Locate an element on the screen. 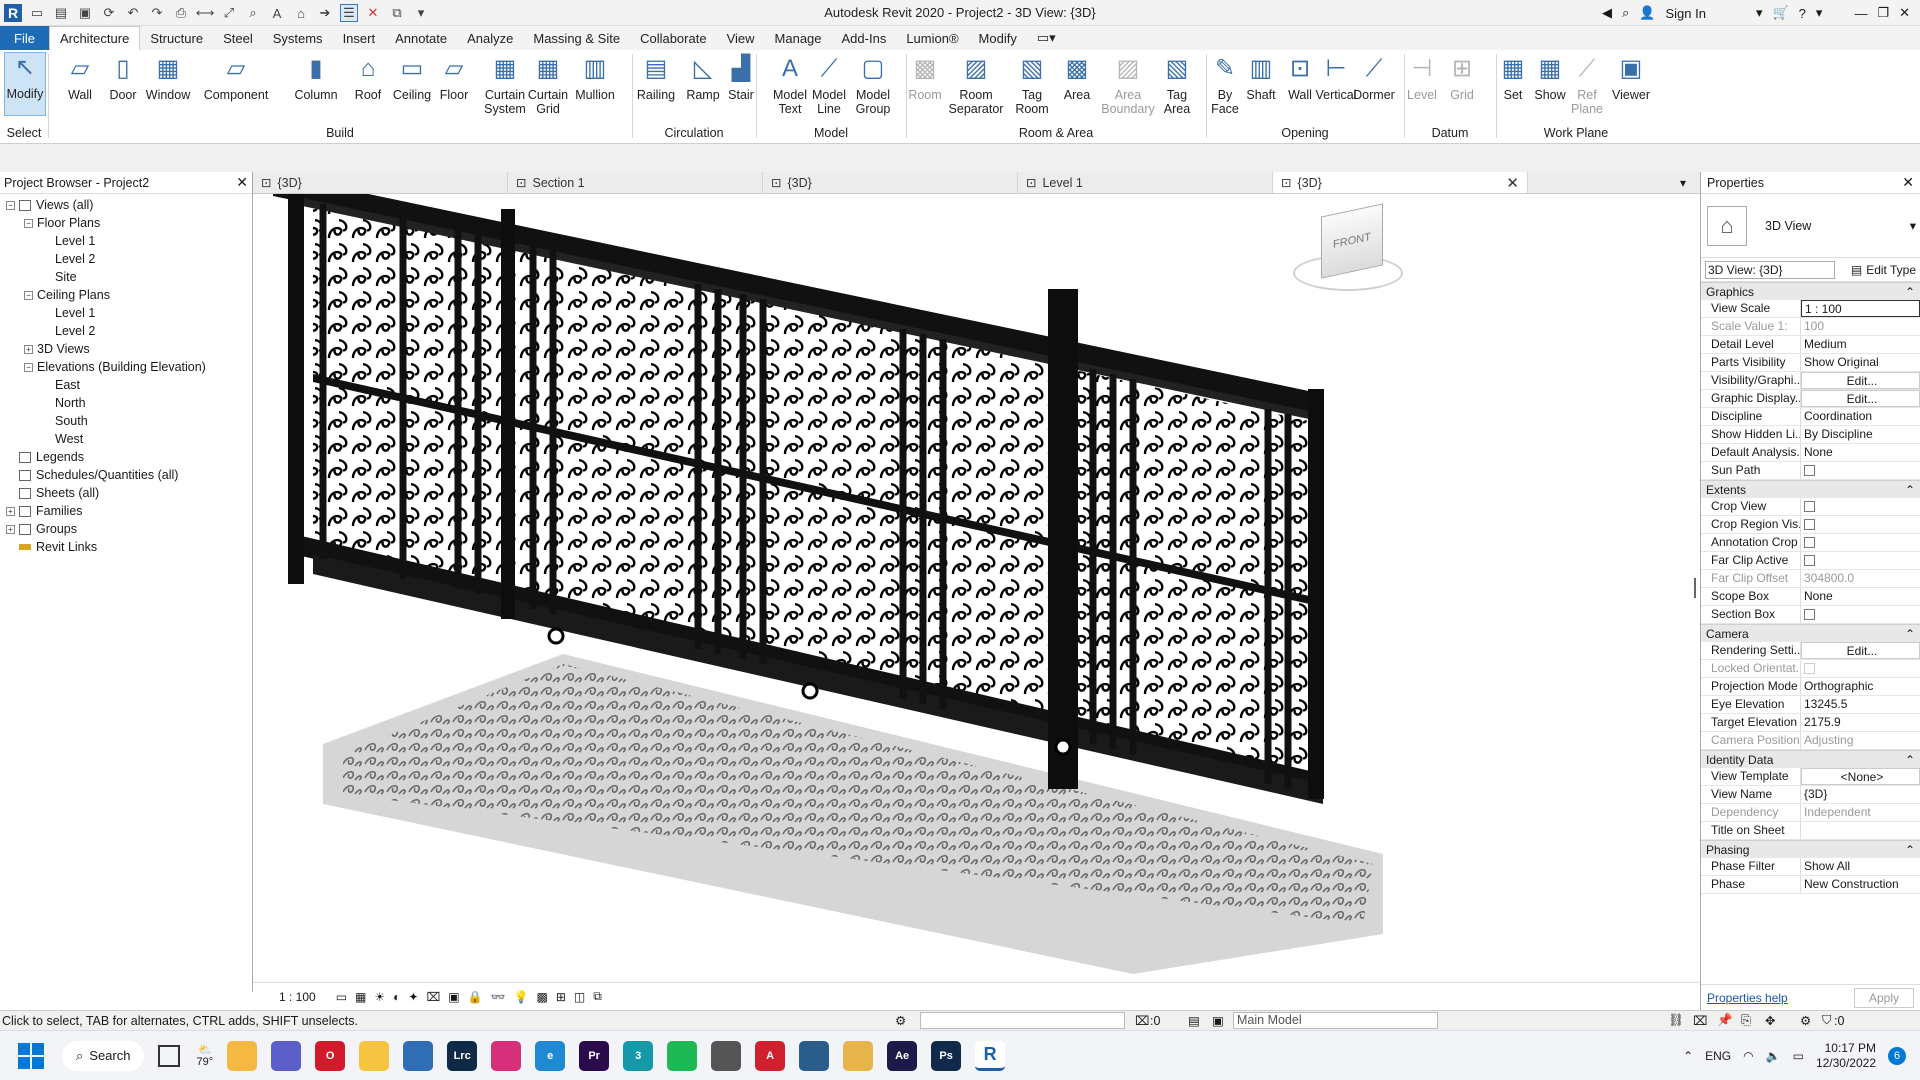 This screenshot has height=1080, width=1920. settings-icon: ⚙ is located at coordinates (1805, 1020).